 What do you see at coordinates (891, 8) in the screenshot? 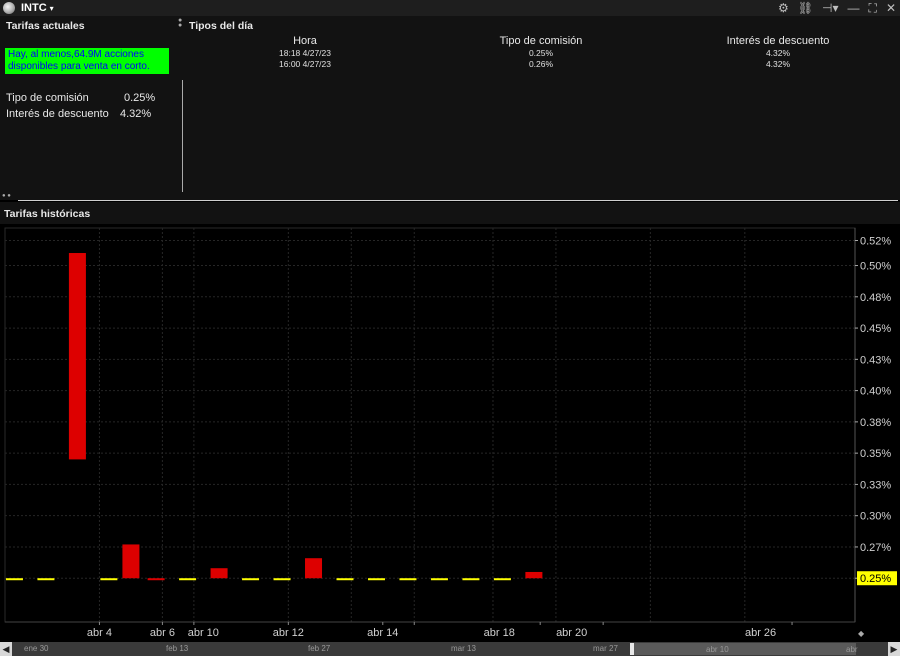
I see `close-icon: ✕` at bounding box center [891, 8].